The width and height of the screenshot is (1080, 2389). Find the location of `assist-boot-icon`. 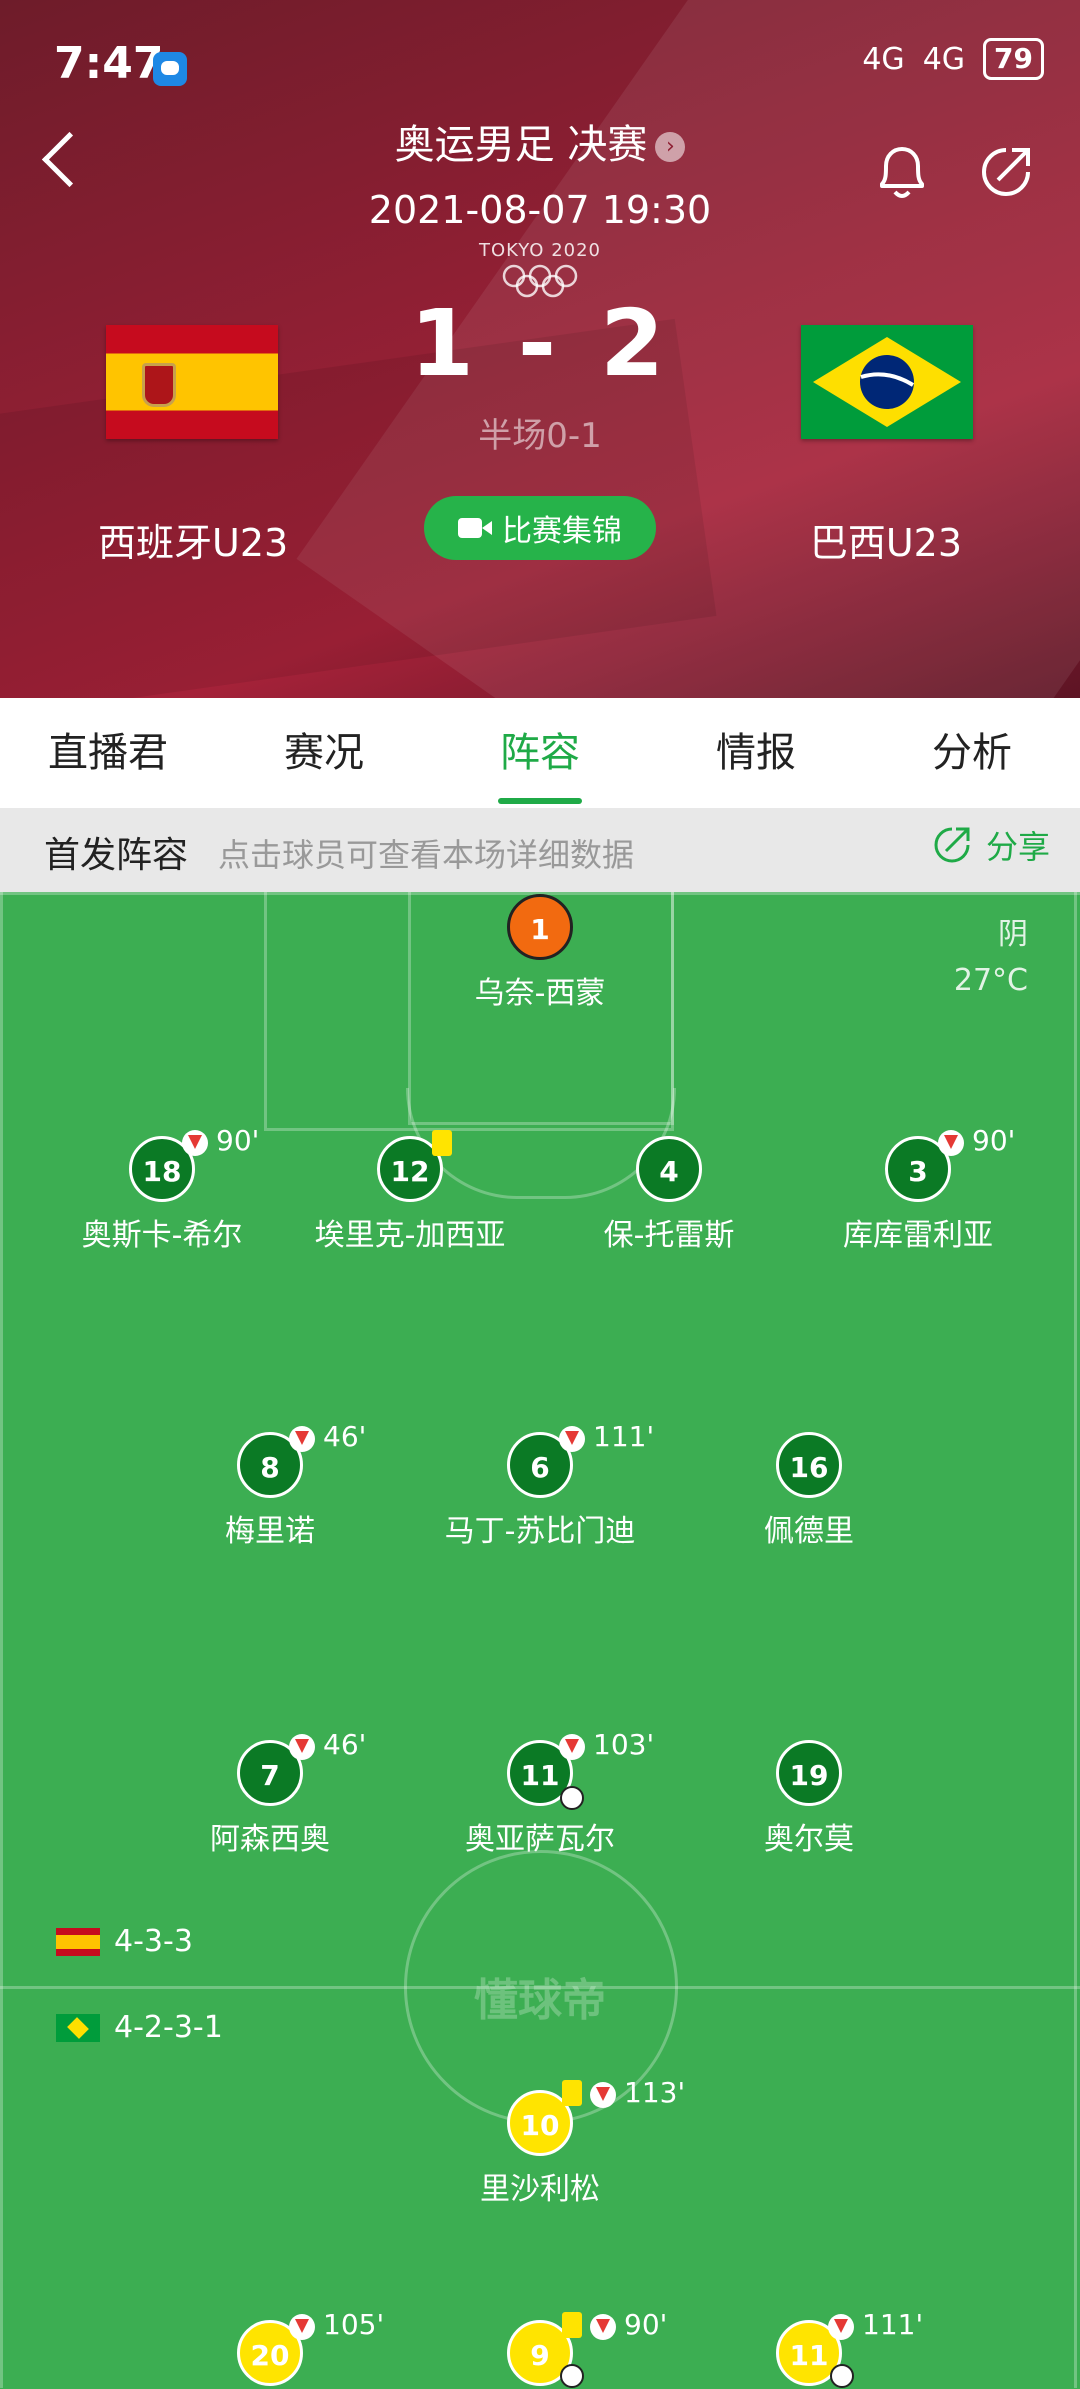

assist-boot-icon is located at coordinates (842, 2376).